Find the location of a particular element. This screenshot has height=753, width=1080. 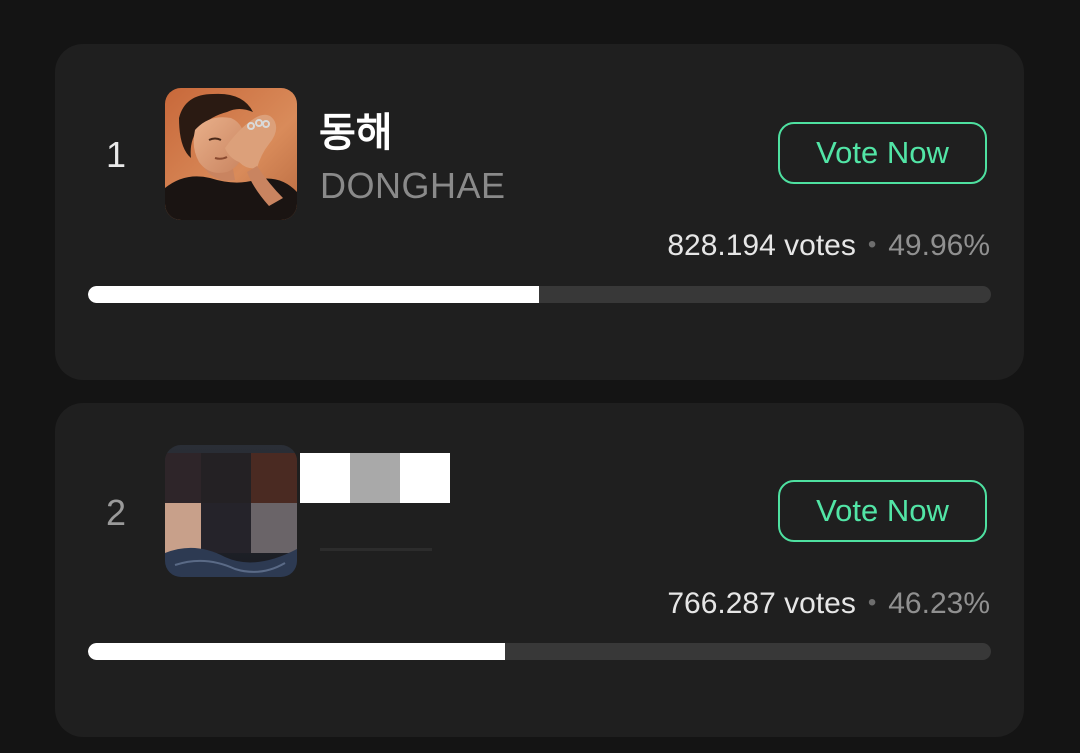

redacted-artist-name is located at coordinates (375, 478).